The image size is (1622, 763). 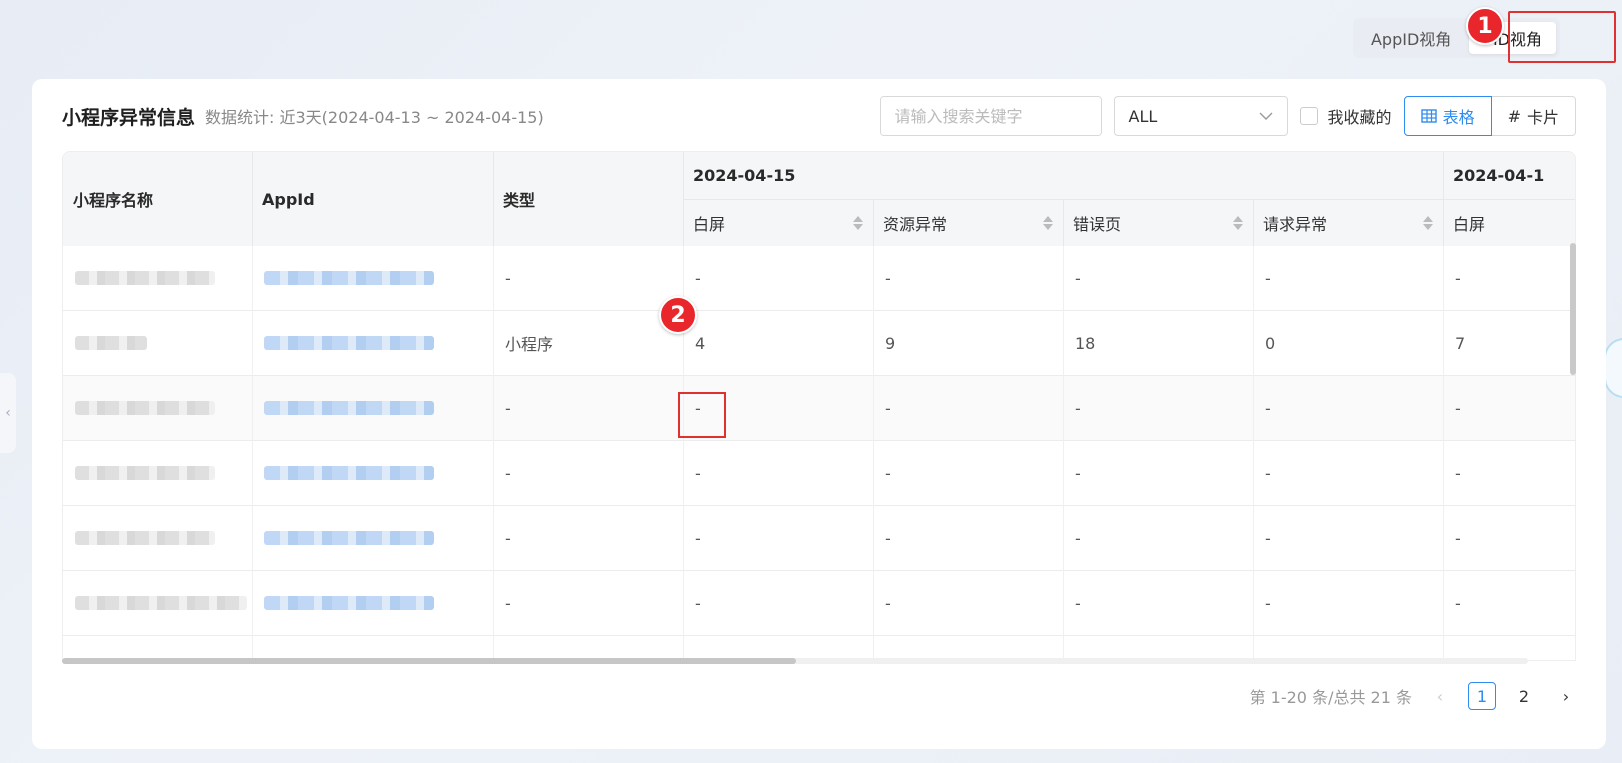 What do you see at coordinates (429, 661) in the screenshot?
I see `horizontal-scrollbar-thumb` at bounding box center [429, 661].